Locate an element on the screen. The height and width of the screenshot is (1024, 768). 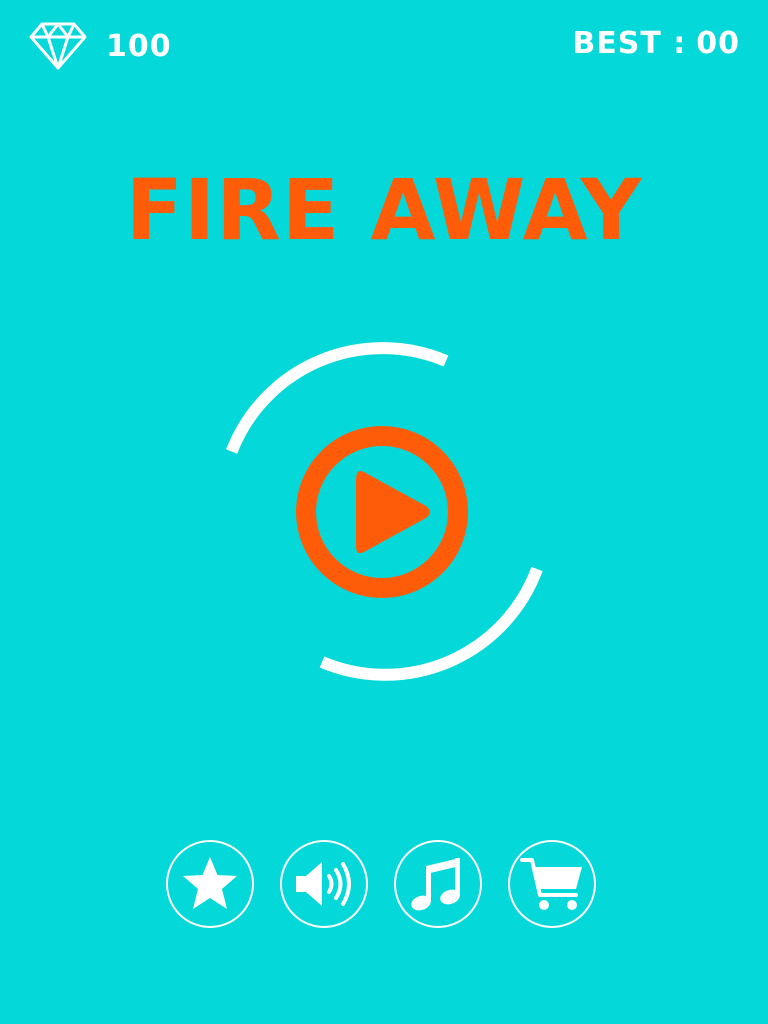
shopping-cart-icon is located at coordinates (551, 884).